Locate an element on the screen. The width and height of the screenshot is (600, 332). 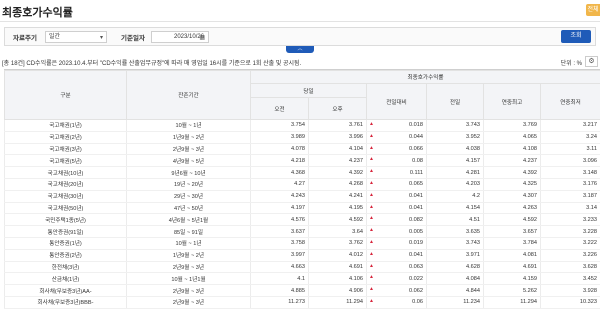
unit-label: 단위 : % is located at coordinates (571, 64).